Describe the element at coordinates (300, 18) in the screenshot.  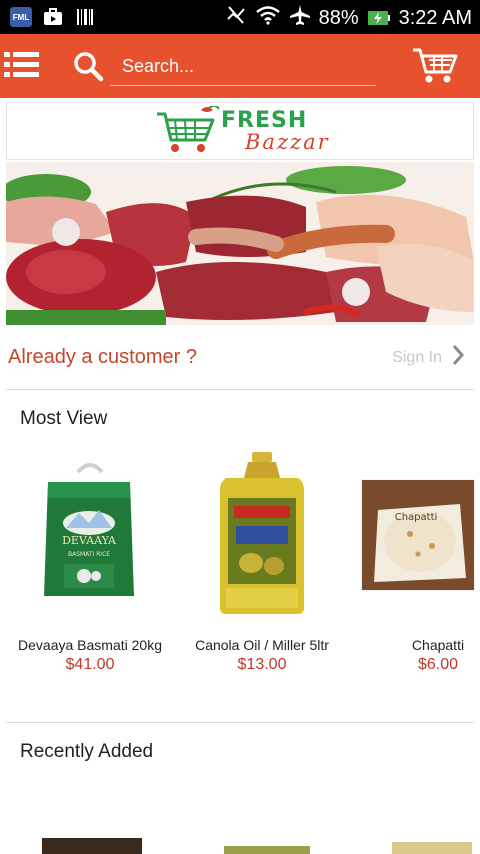
I see `airplane-mode-icon` at that location.